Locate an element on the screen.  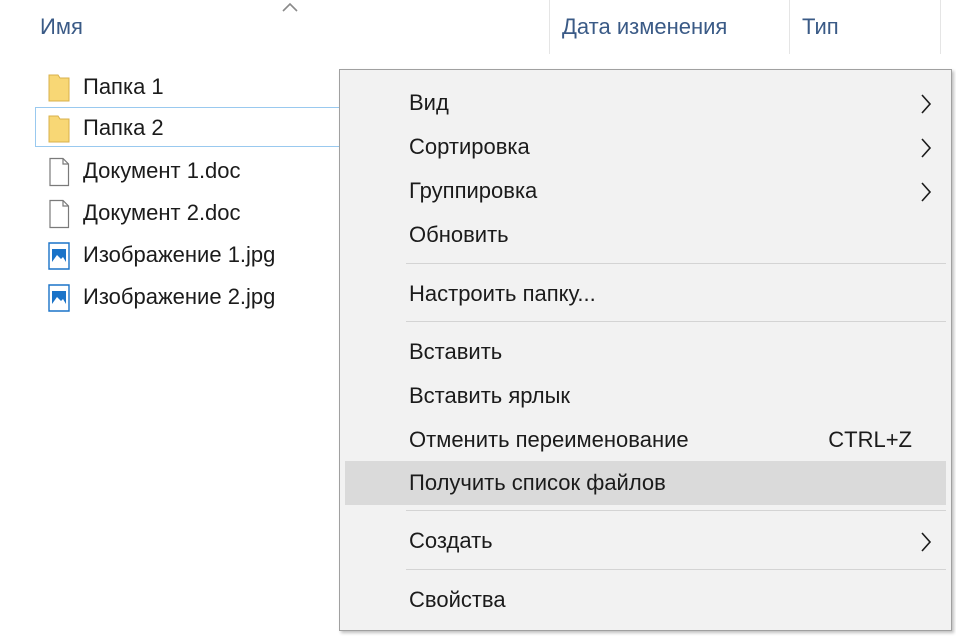
menu-item-refresh: Обновить is located at coordinates (645, 235).